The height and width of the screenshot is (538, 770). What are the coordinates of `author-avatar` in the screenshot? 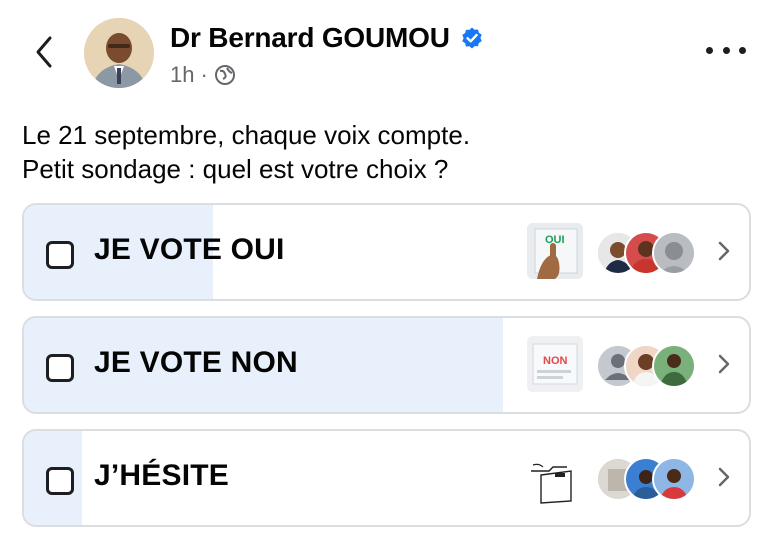 It's located at (119, 53).